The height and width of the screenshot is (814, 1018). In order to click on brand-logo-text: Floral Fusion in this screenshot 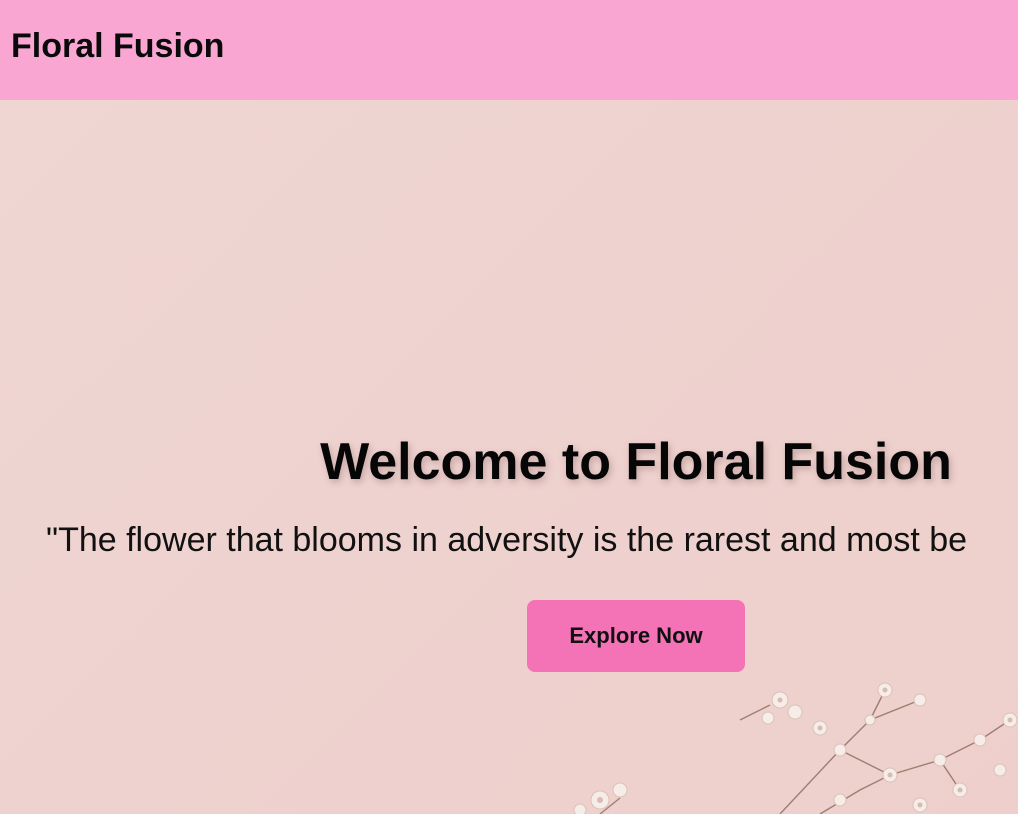, I will do `click(117, 46)`.